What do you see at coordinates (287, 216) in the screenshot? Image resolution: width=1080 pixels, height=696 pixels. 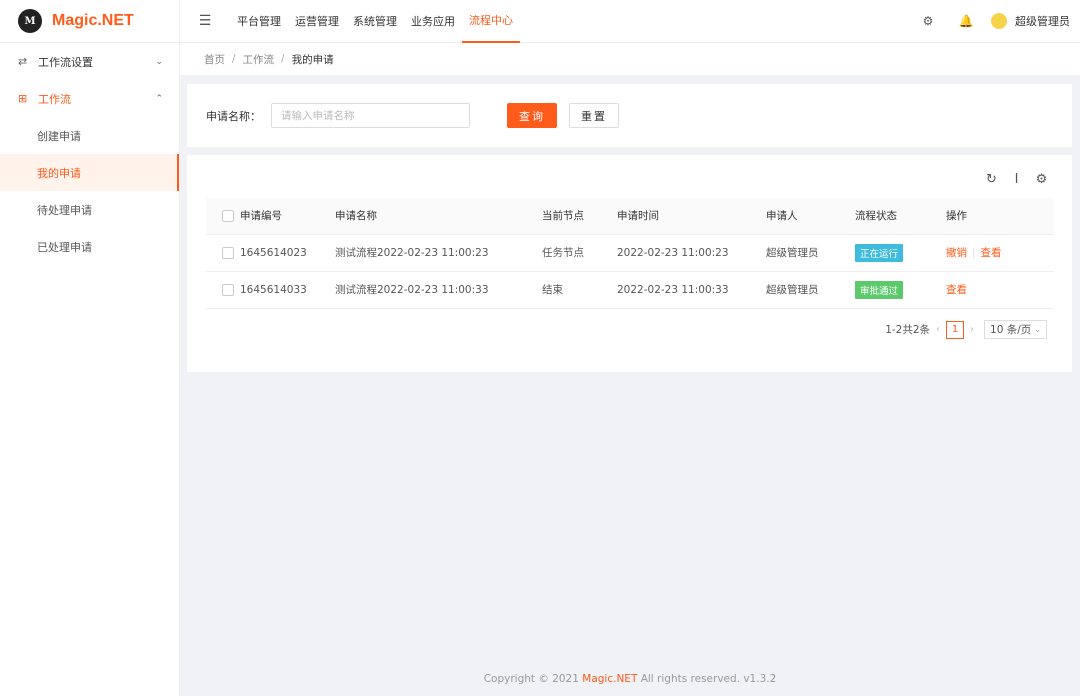 I see `column-header-id: 申请编号` at bounding box center [287, 216].